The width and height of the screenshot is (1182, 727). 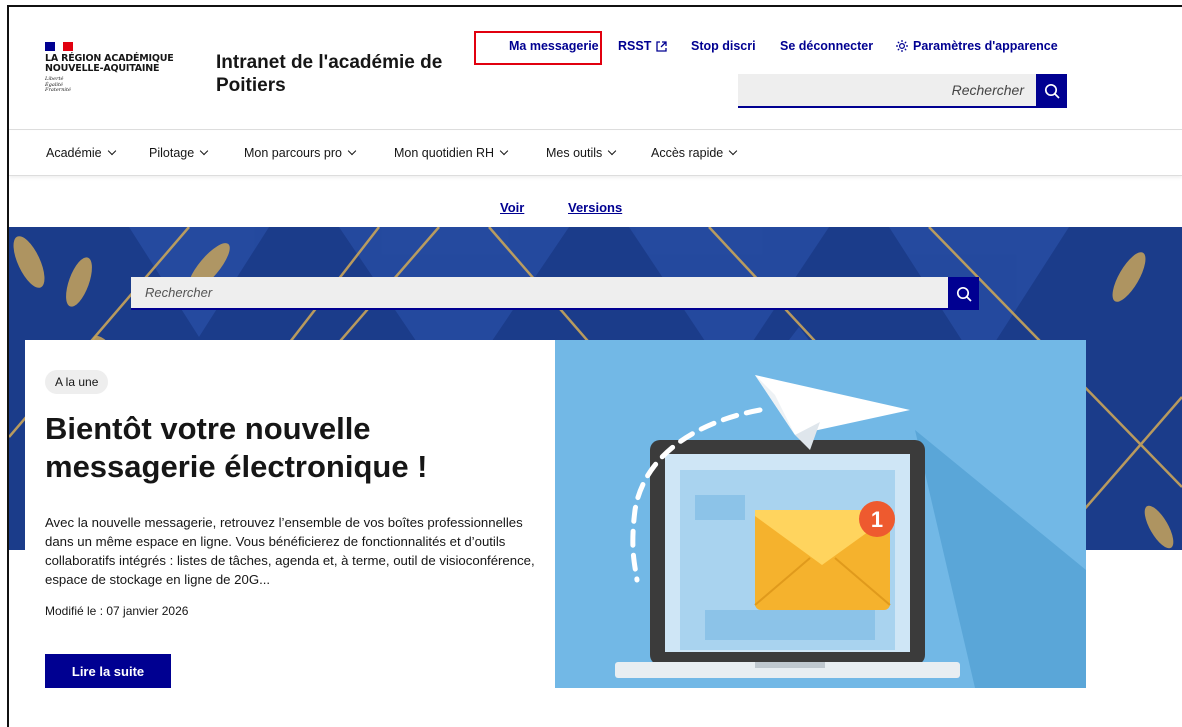 I want to click on appearance-settings-link: Paramètres d'apparence, so click(x=977, y=46).